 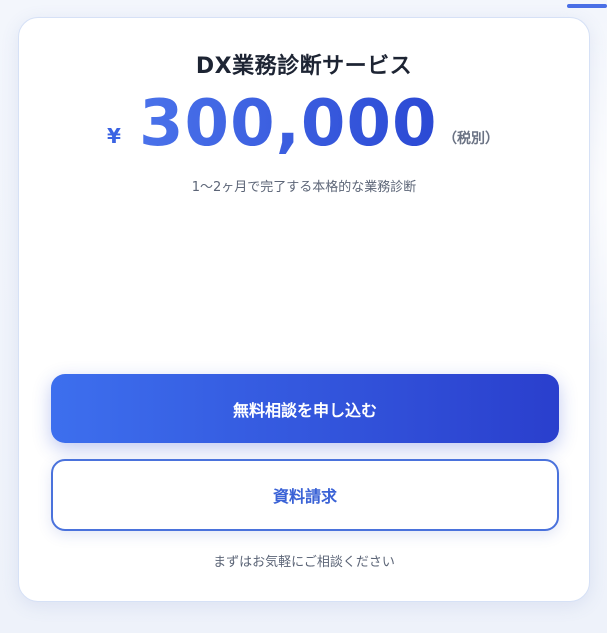 What do you see at coordinates (471, 139) in the screenshot?
I see `tax-note: （税別）` at bounding box center [471, 139].